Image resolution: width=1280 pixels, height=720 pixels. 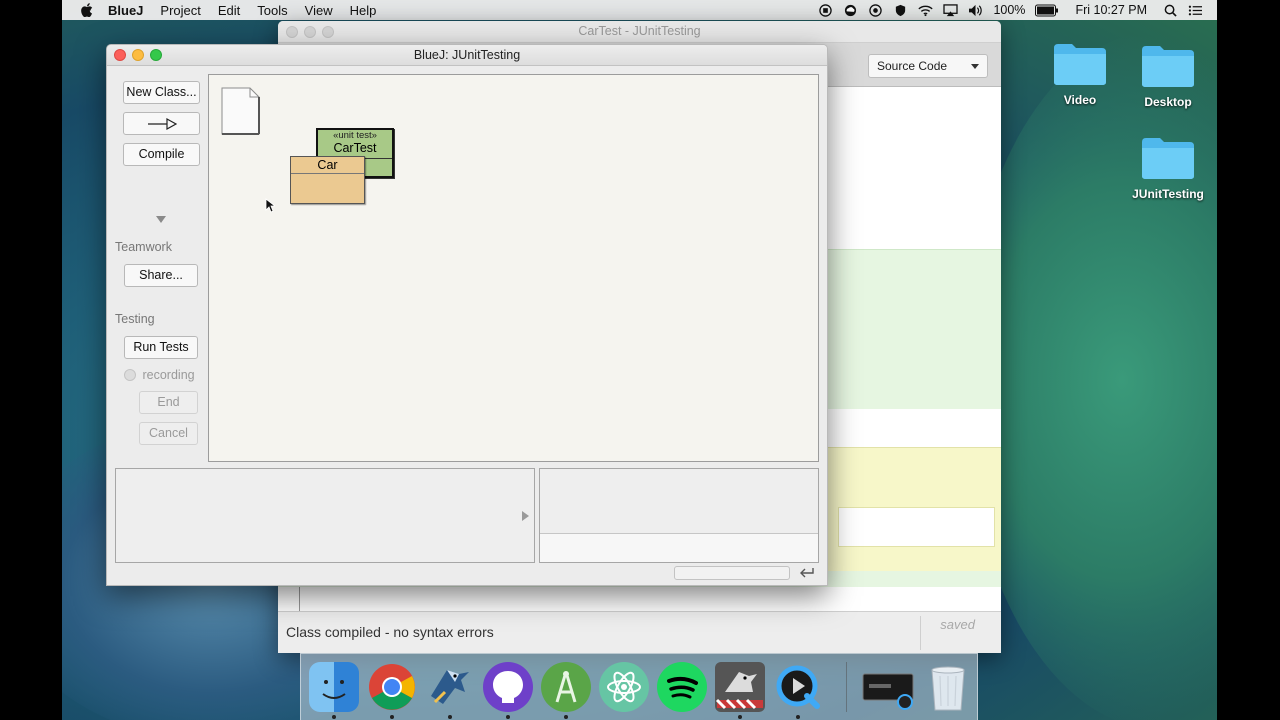 What do you see at coordinates (168, 433) in the screenshot?
I see `cancel-button: Cancel` at bounding box center [168, 433].